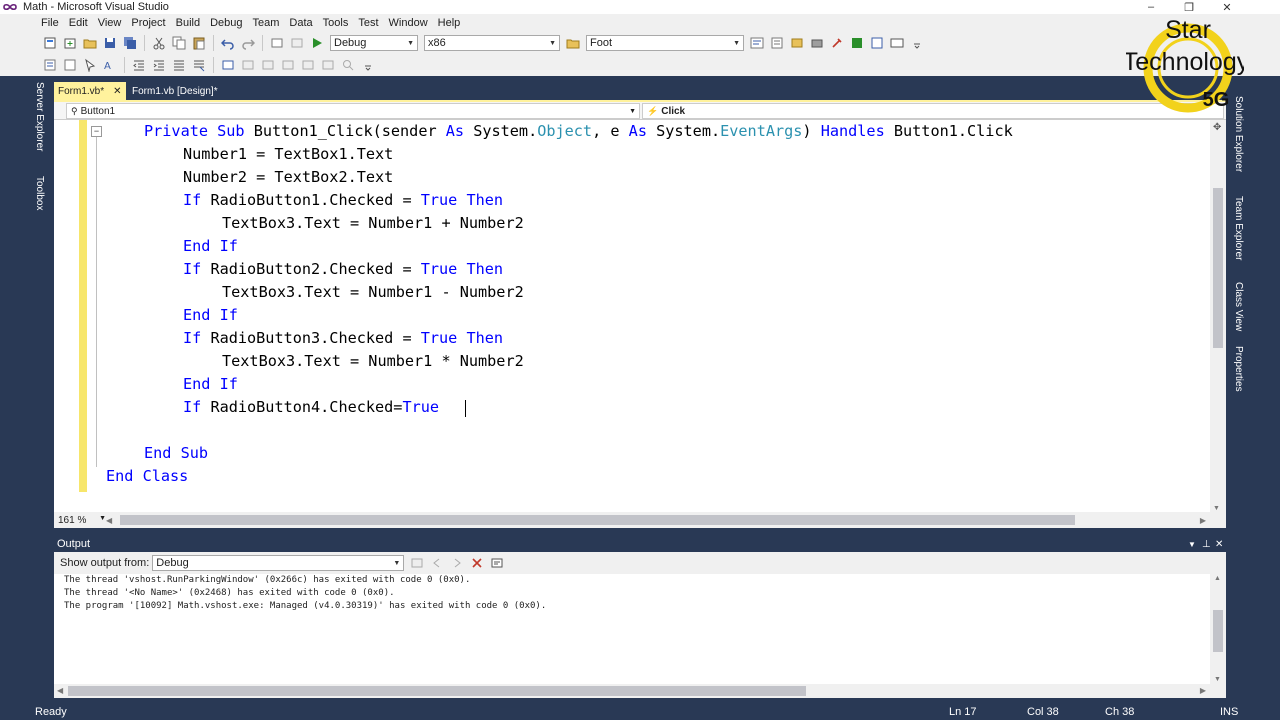  I want to click on navigate-forward-icon, so click(297, 43).